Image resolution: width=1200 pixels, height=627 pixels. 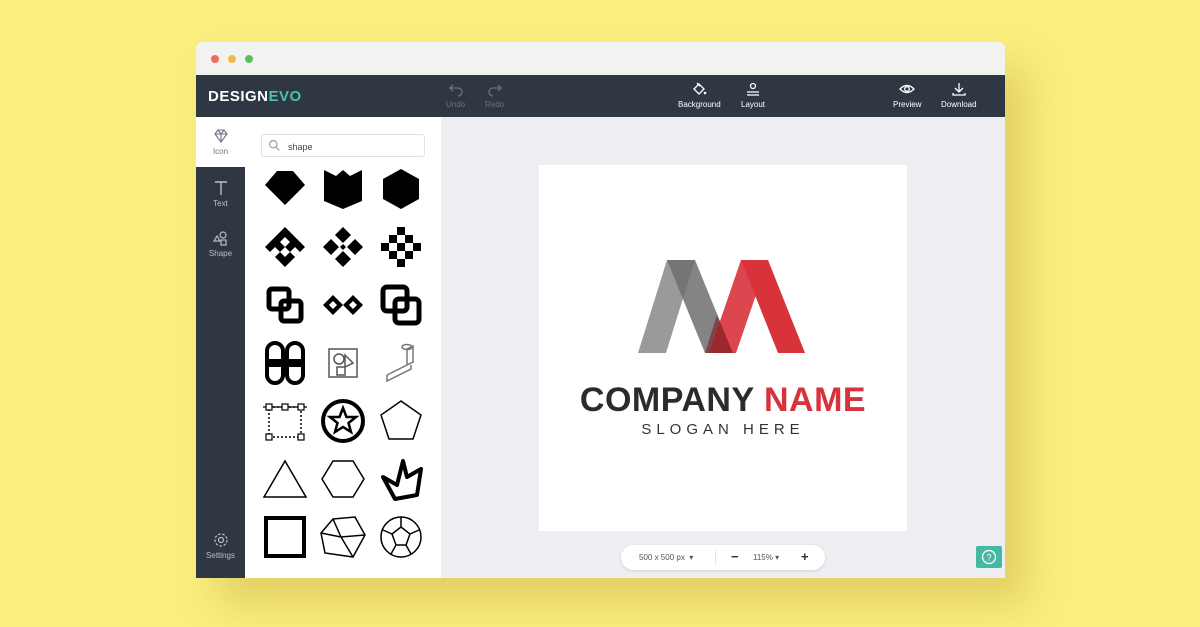 What do you see at coordinates (401, 247) in the screenshot?
I see `pixel-diamond-icon` at bounding box center [401, 247].